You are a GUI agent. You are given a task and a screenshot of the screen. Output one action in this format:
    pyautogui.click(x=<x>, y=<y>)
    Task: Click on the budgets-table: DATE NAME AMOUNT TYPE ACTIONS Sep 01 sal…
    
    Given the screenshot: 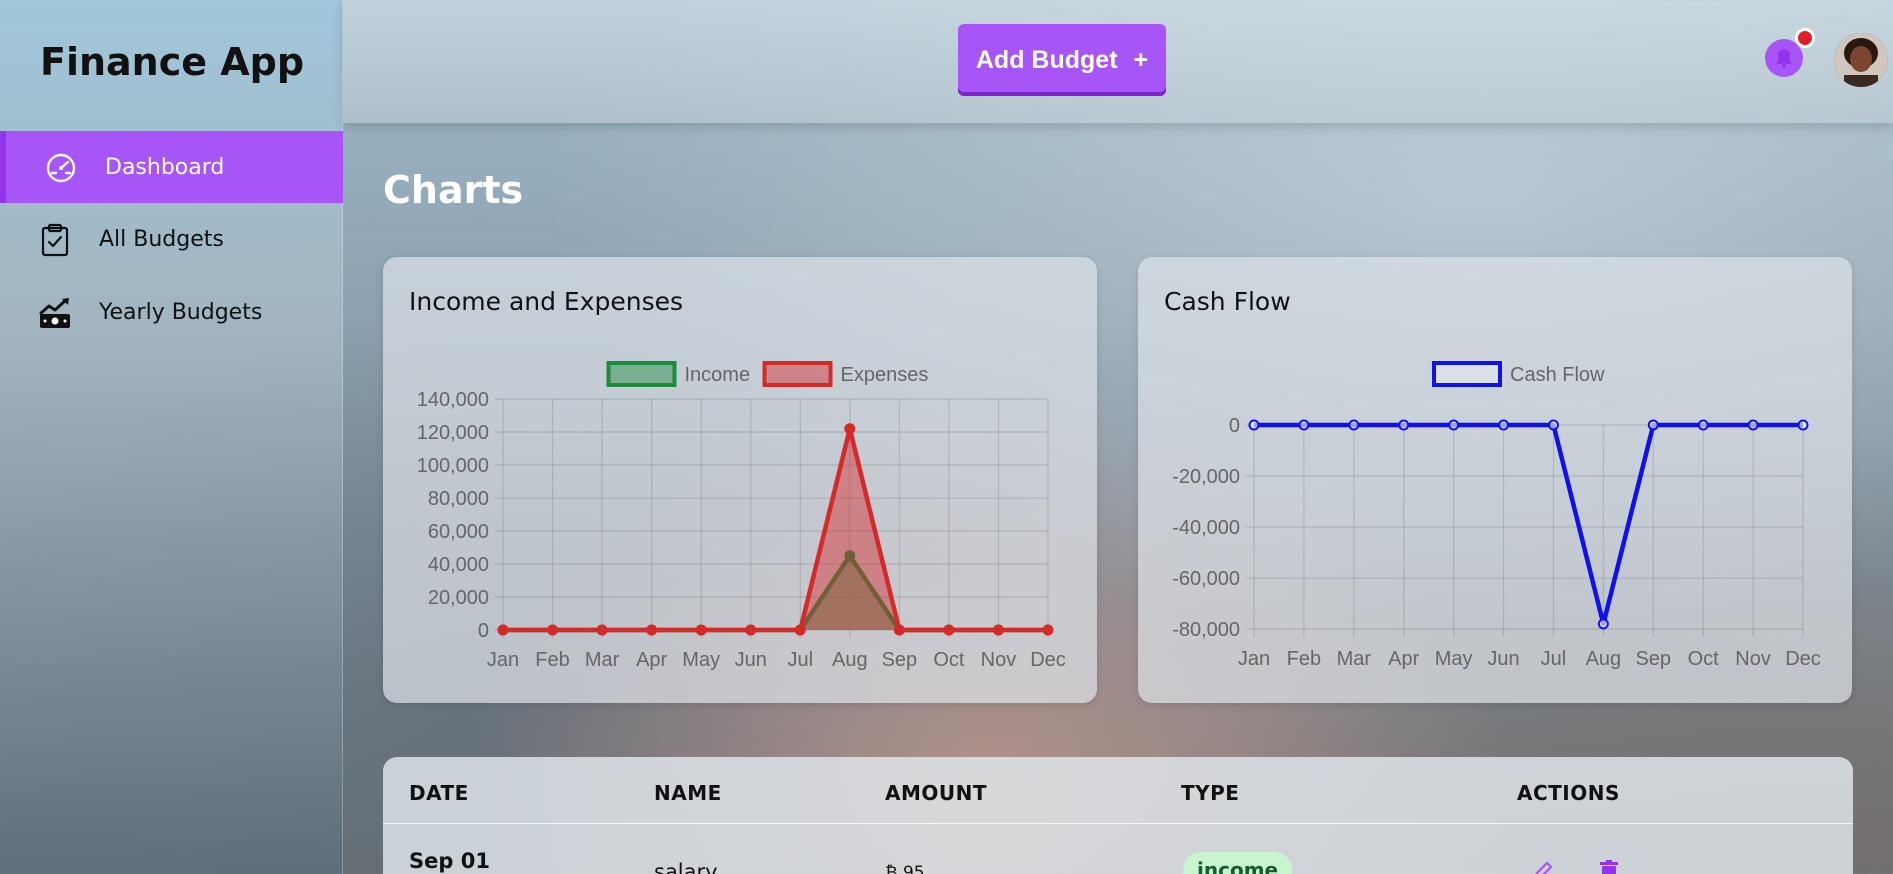 What is the action you would take?
    pyautogui.click(x=1118, y=815)
    